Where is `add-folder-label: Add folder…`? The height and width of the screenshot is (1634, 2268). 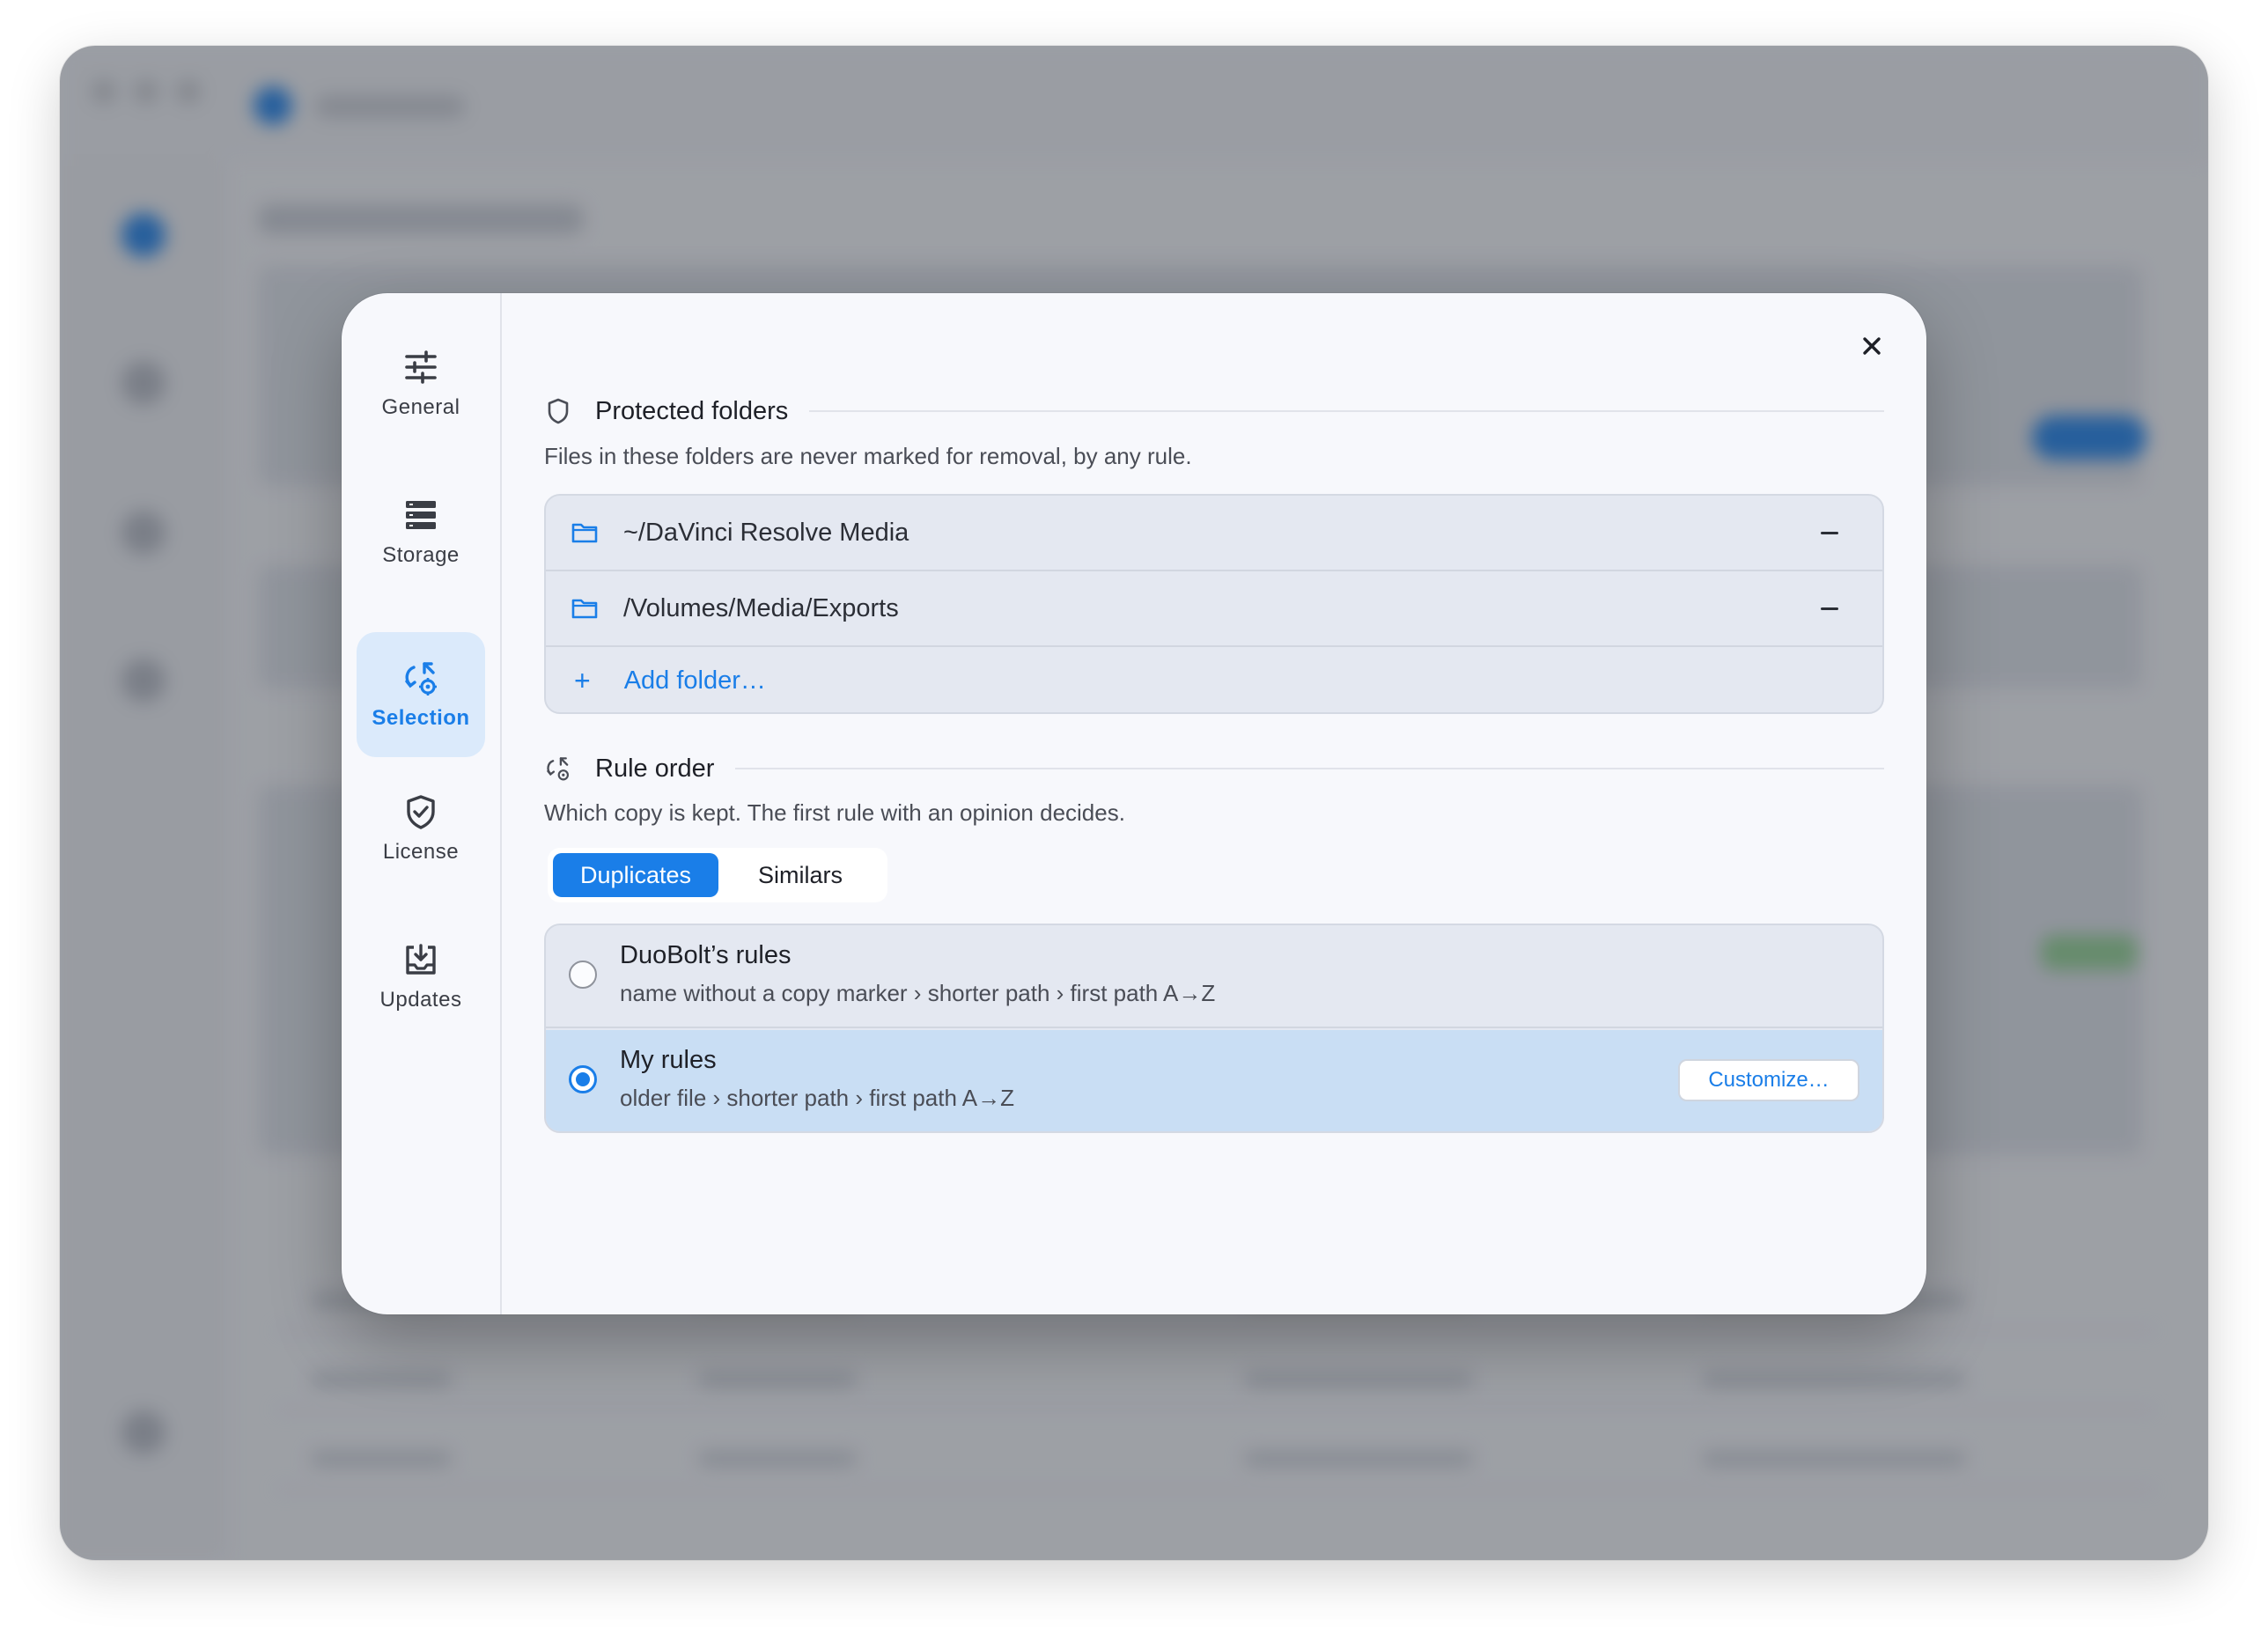
add-folder-label: Add folder… is located at coordinates (694, 681).